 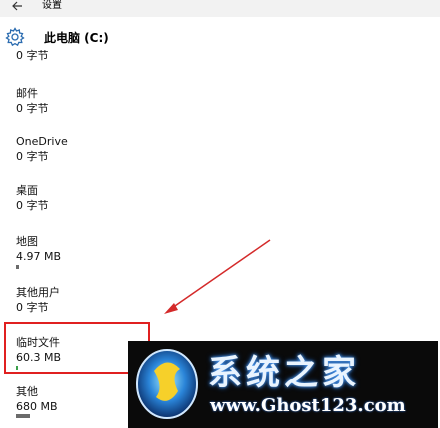 I want to click on item-name: 地图, so click(x=27, y=241).